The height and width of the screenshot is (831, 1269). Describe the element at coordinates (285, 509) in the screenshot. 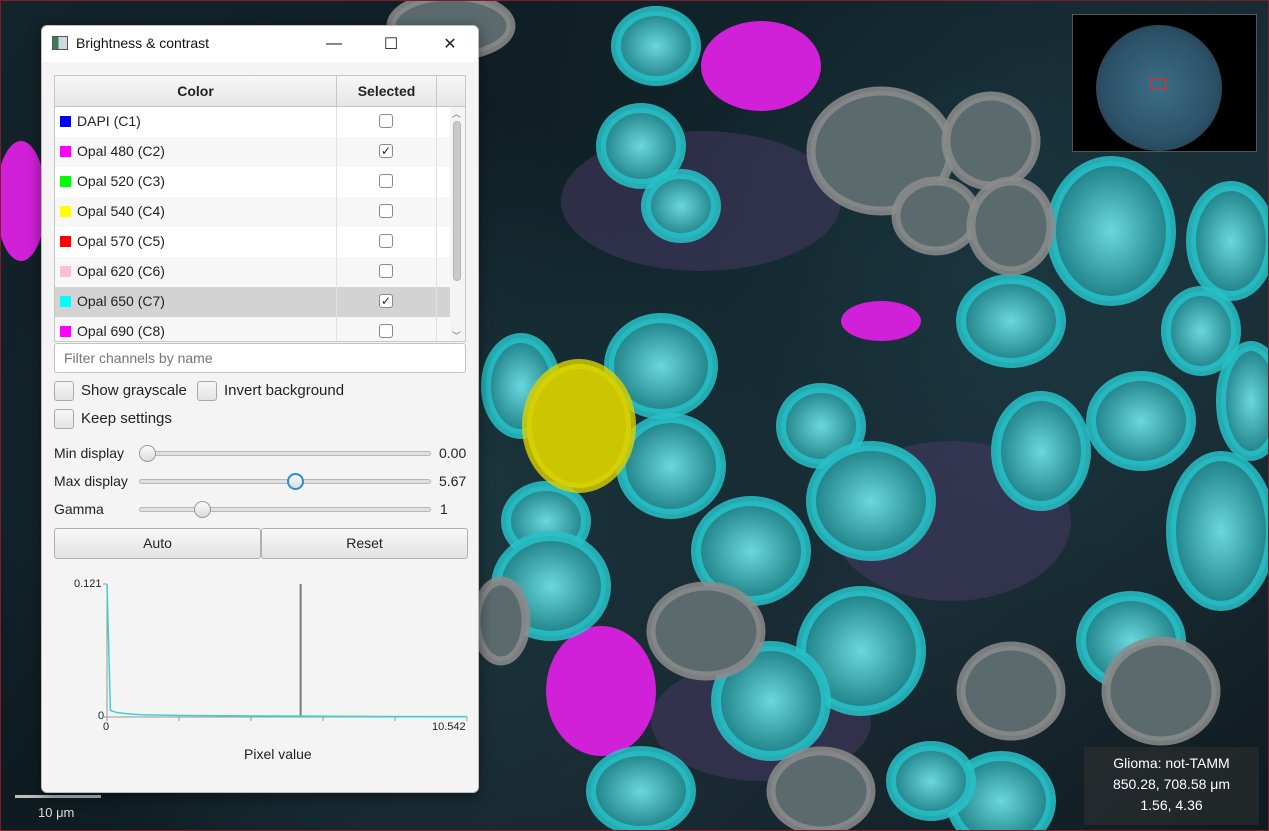

I see `gamma-track` at that location.